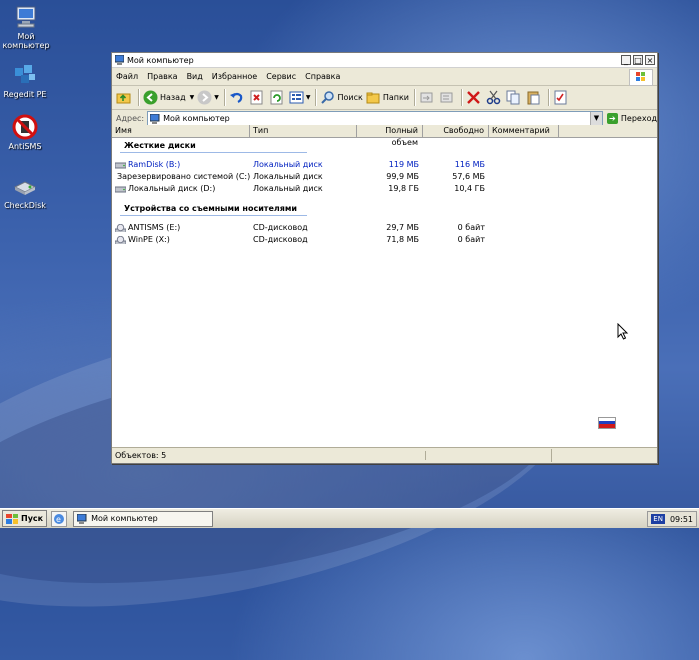 The image size is (699, 660). What do you see at coordinates (183, 176) in the screenshot?
I see `drive-name: Зарезервировано системой (C:)` at bounding box center [183, 176].